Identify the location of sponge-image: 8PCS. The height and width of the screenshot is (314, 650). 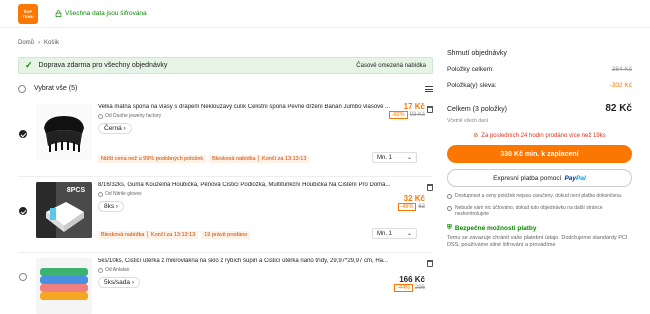
(64, 210).